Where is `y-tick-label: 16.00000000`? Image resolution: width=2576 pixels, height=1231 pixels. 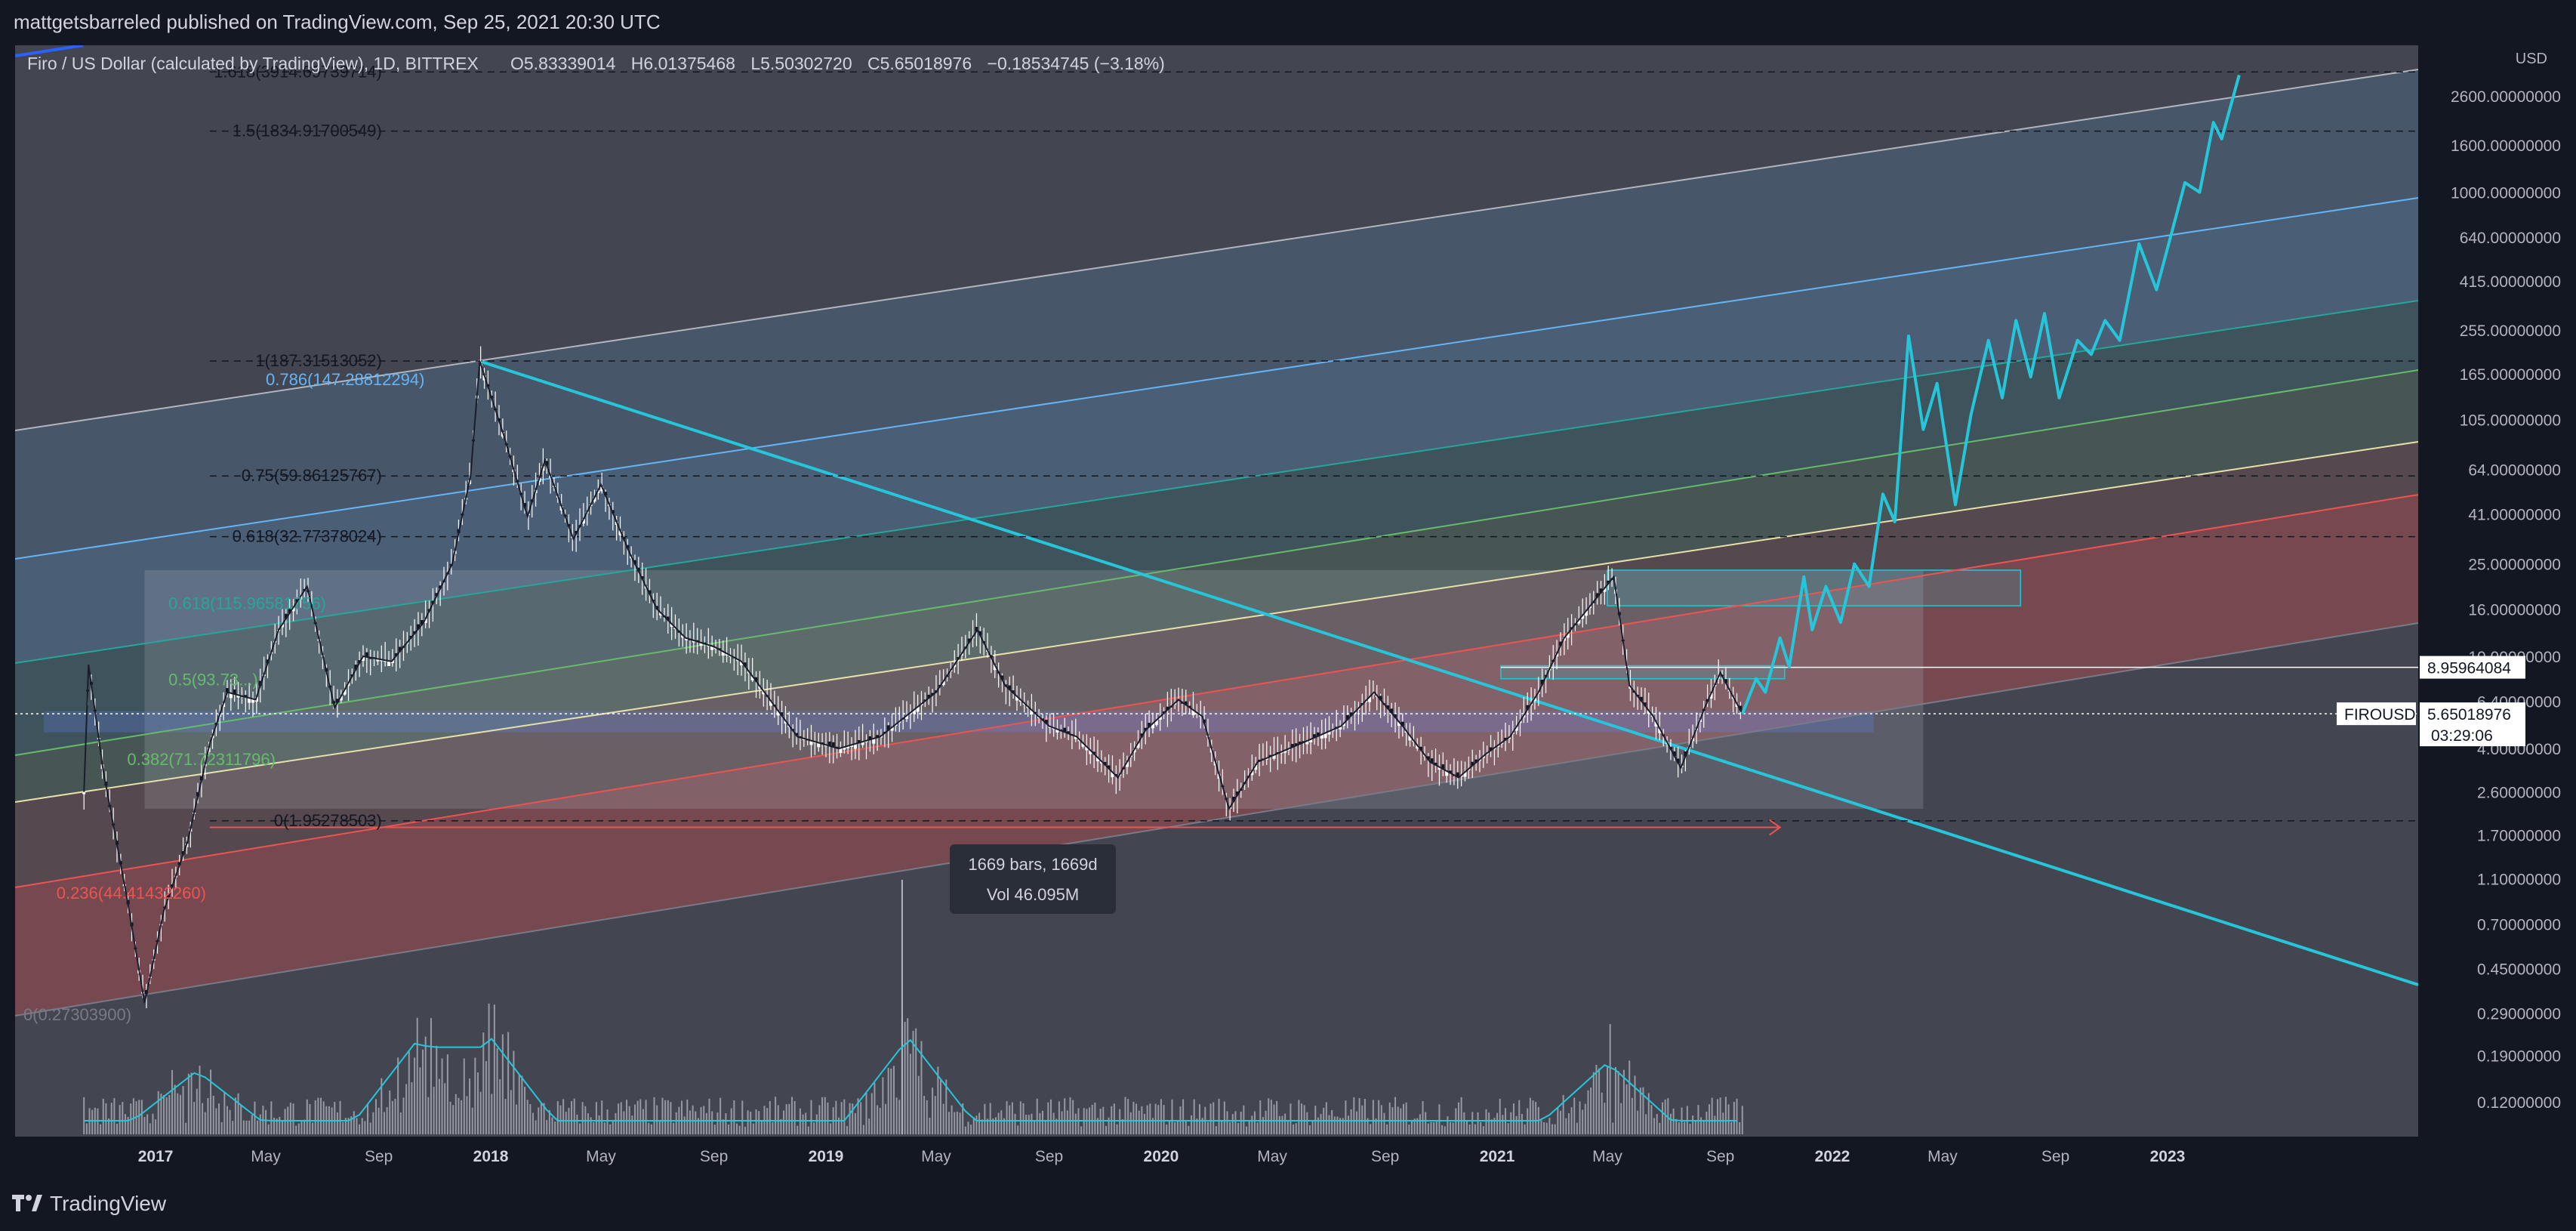 y-tick-label: 16.00000000 is located at coordinates (2514, 610).